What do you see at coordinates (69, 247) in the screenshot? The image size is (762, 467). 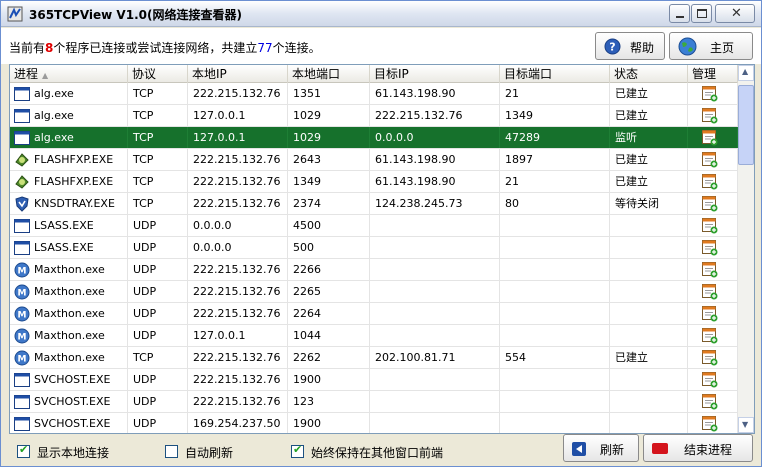 I see `process-cell: LSASS.EXE` at bounding box center [69, 247].